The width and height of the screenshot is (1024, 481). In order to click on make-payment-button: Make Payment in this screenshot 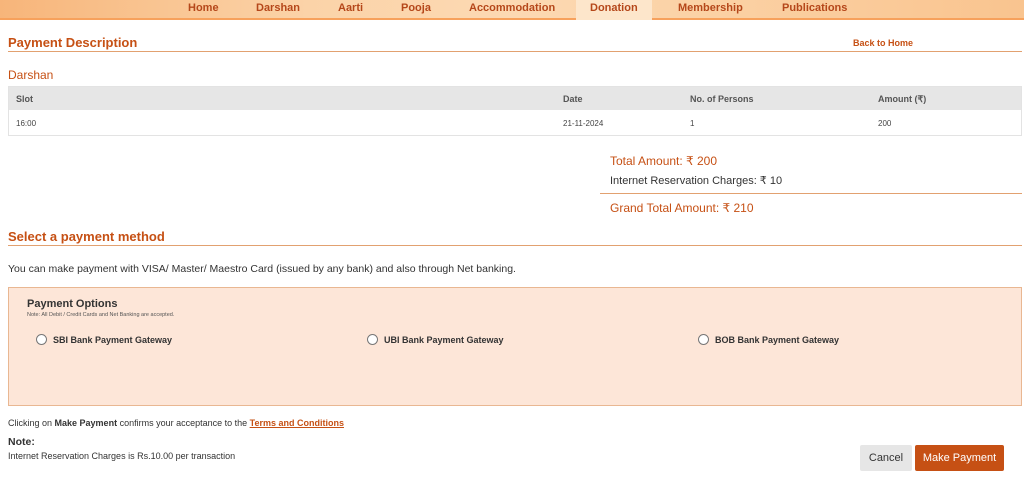, I will do `click(959, 458)`.